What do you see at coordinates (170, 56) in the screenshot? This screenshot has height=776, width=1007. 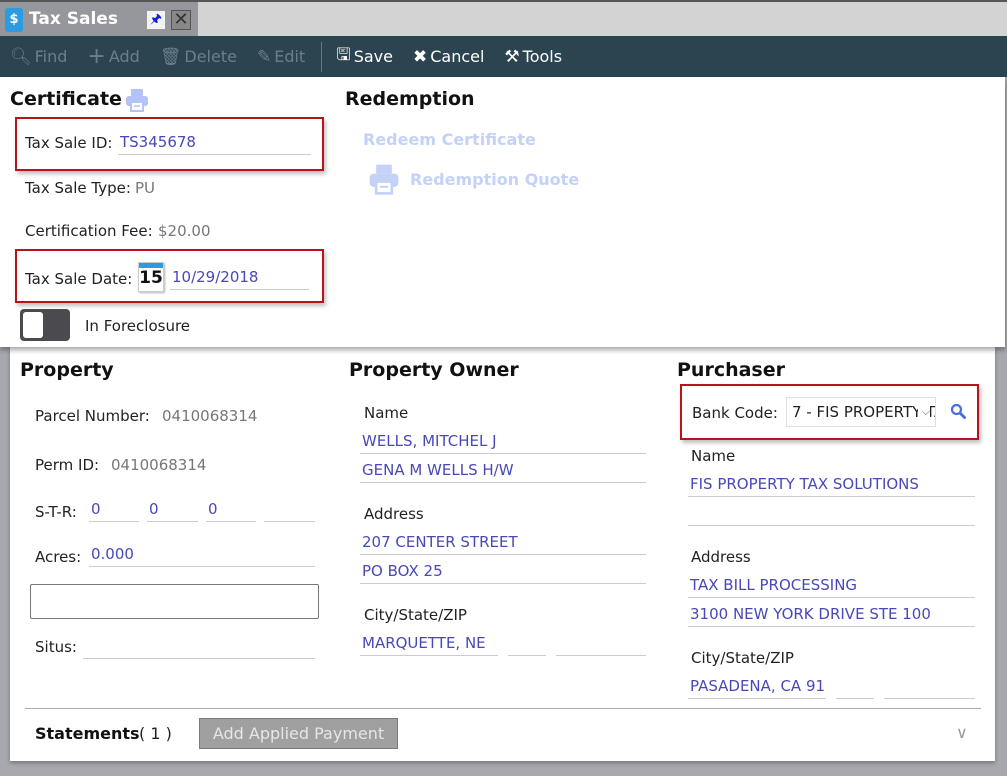 I see `trash-icon: 🗑︎` at bounding box center [170, 56].